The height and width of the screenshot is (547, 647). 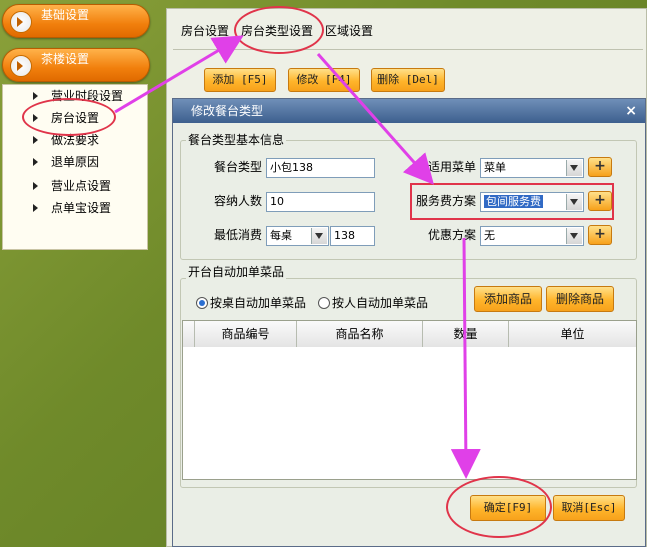 I want to click on arrow-to-service-fee, so click(x=375, y=119).